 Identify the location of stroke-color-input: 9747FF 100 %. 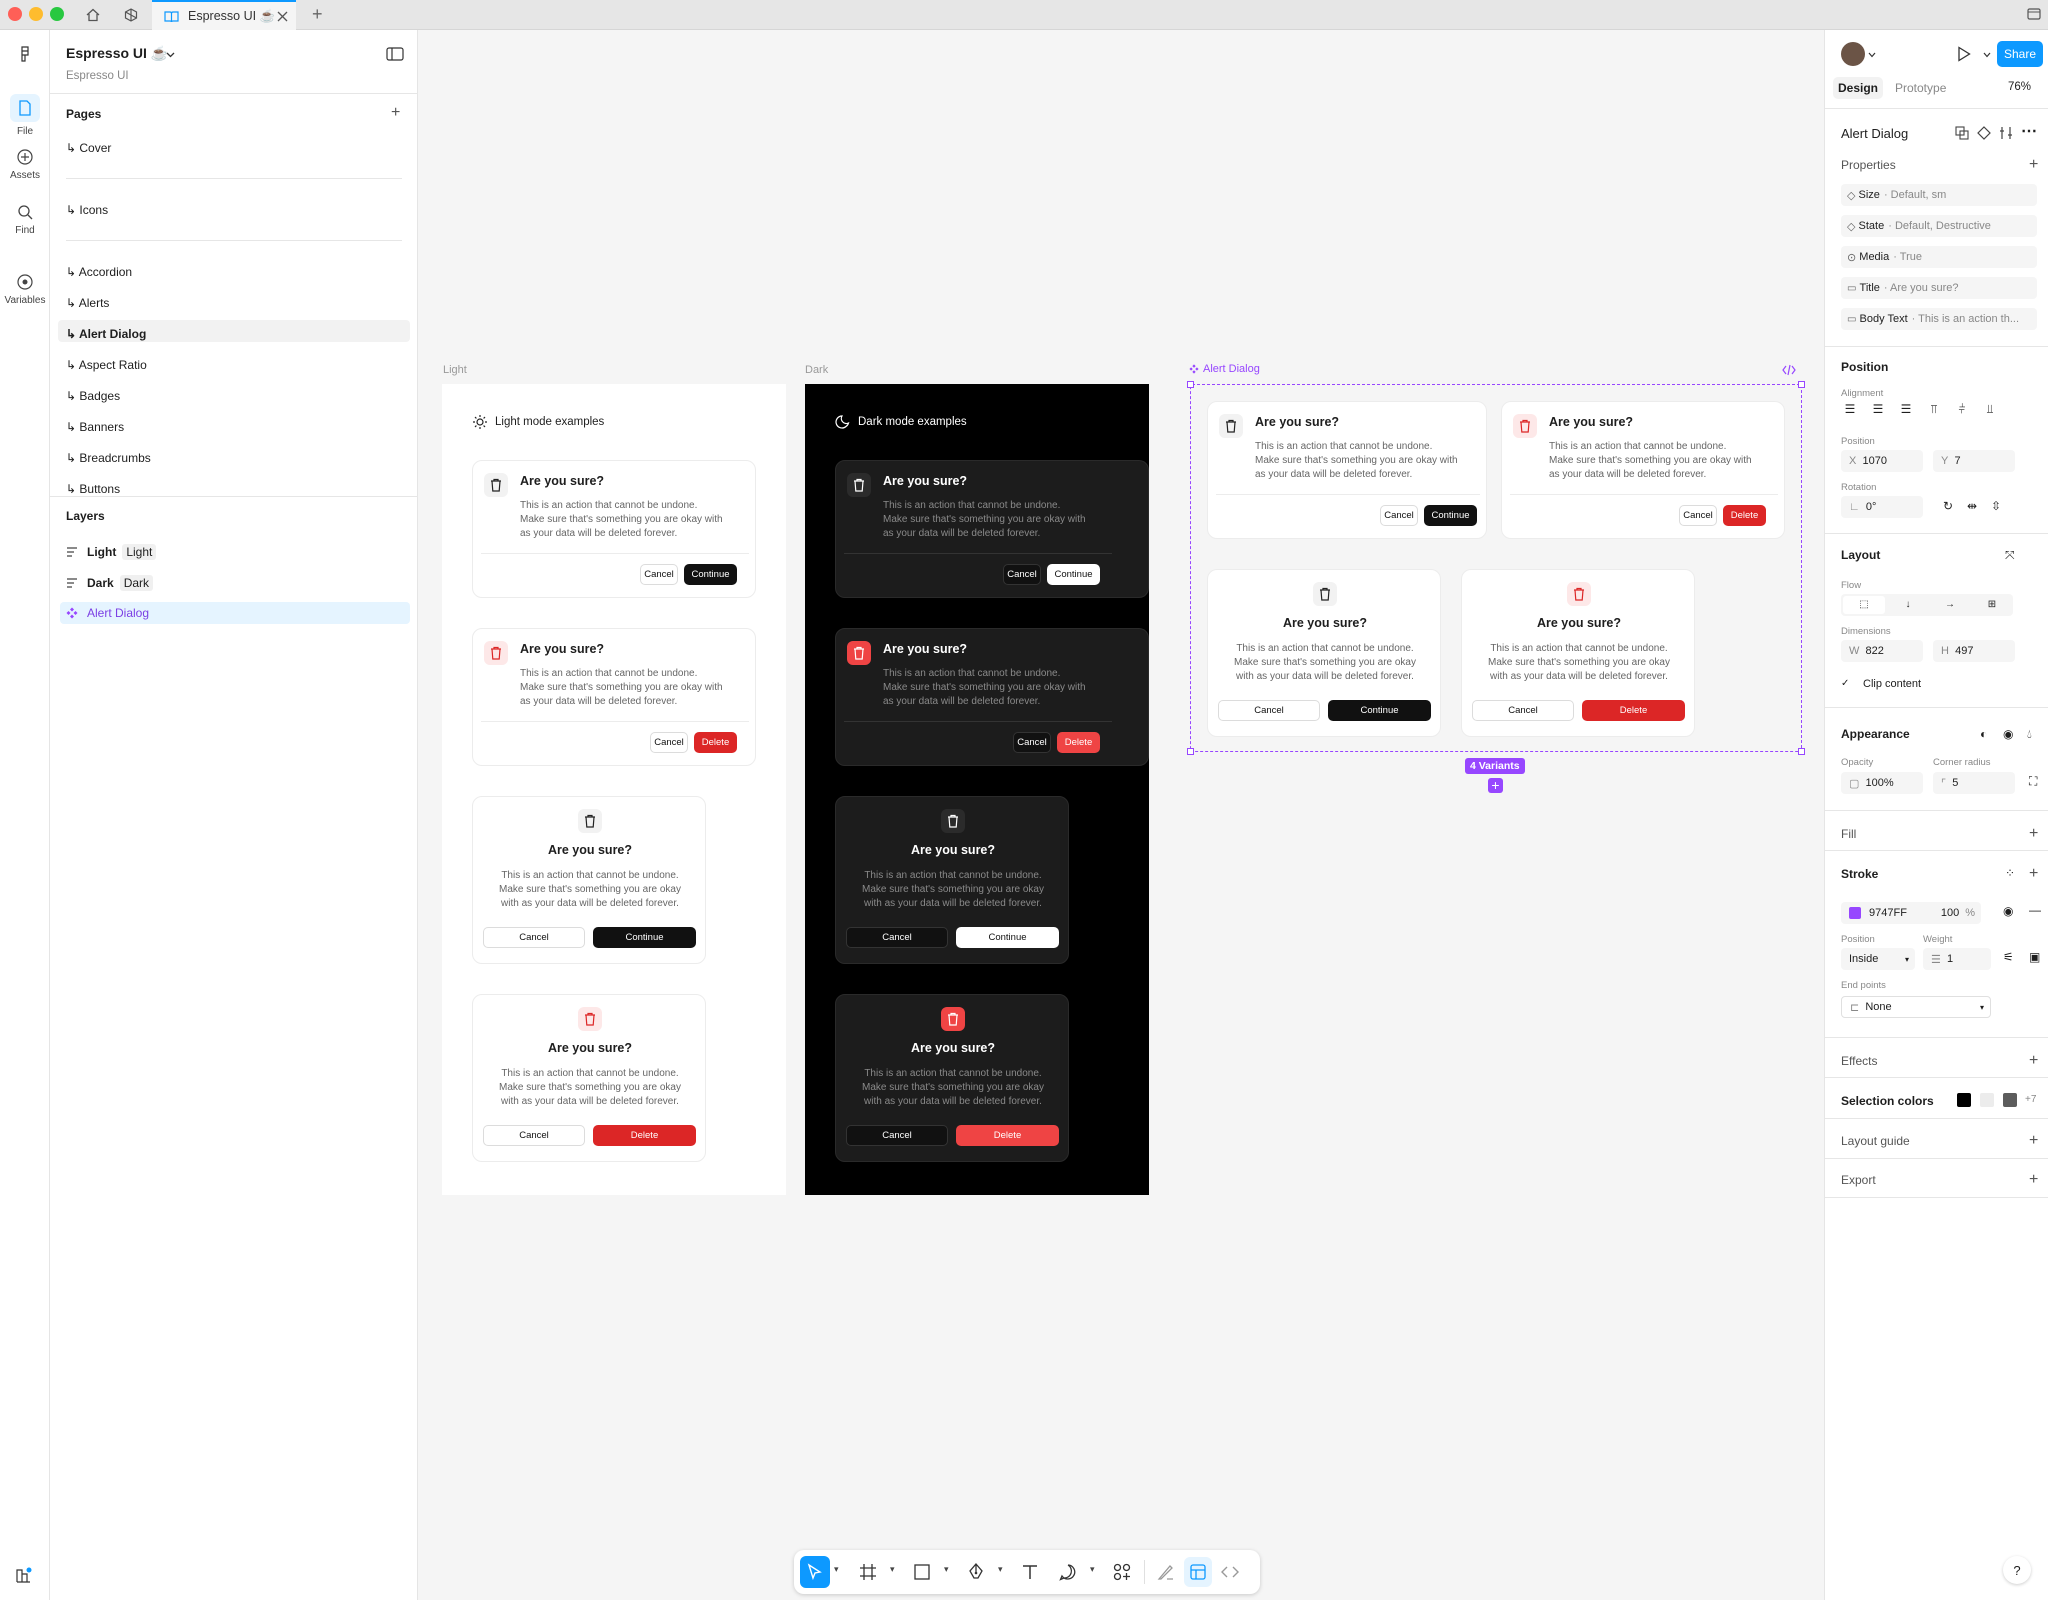
(1911, 913).